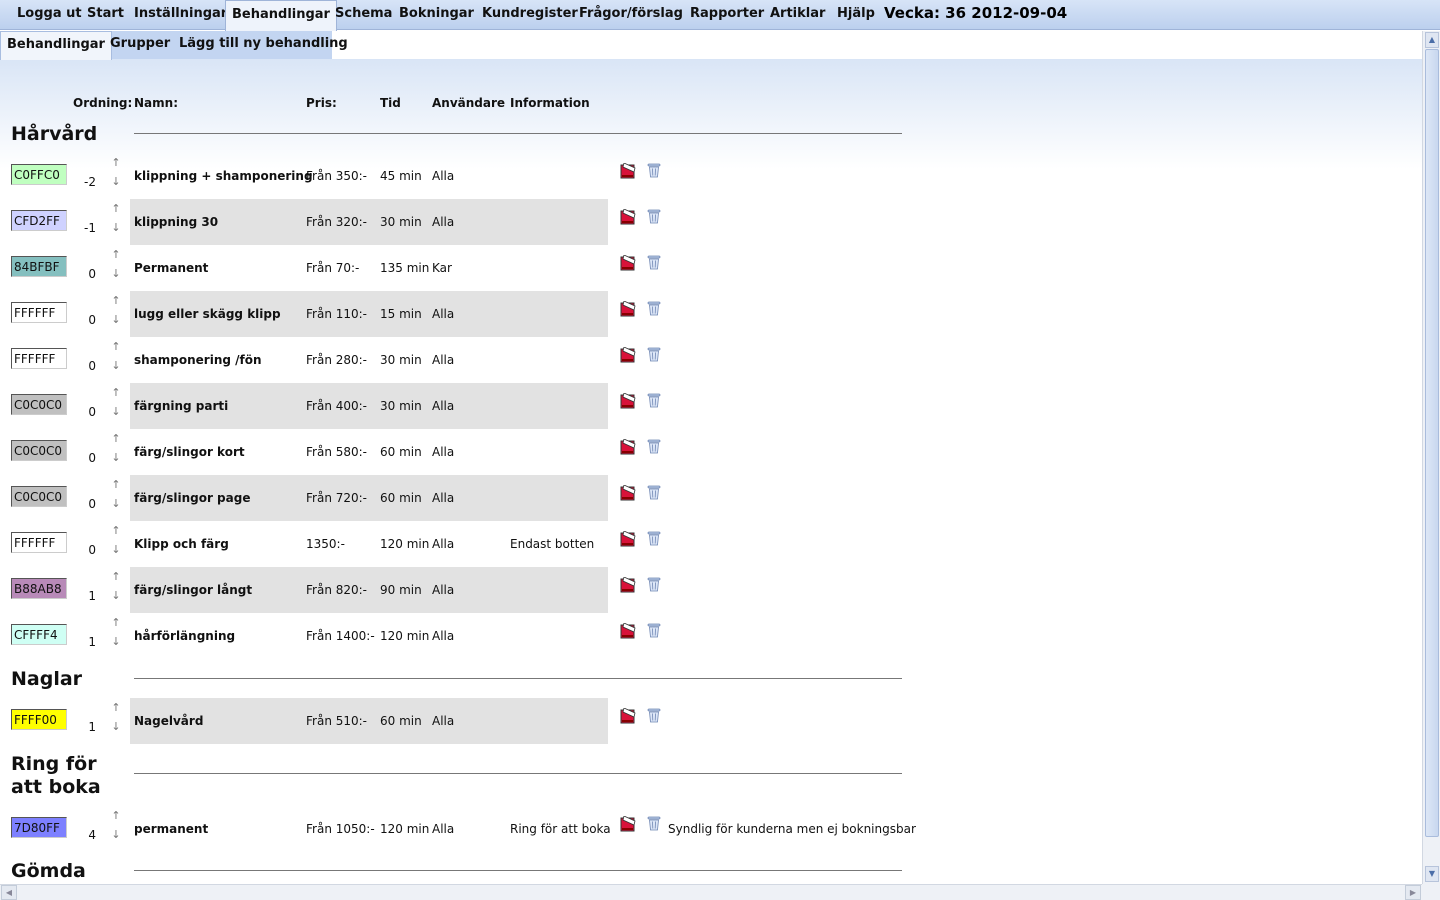 This screenshot has height=900, width=1440. What do you see at coordinates (263, 45) in the screenshot?
I see `tab-add-treatment: Lägg till ny behandling` at bounding box center [263, 45].